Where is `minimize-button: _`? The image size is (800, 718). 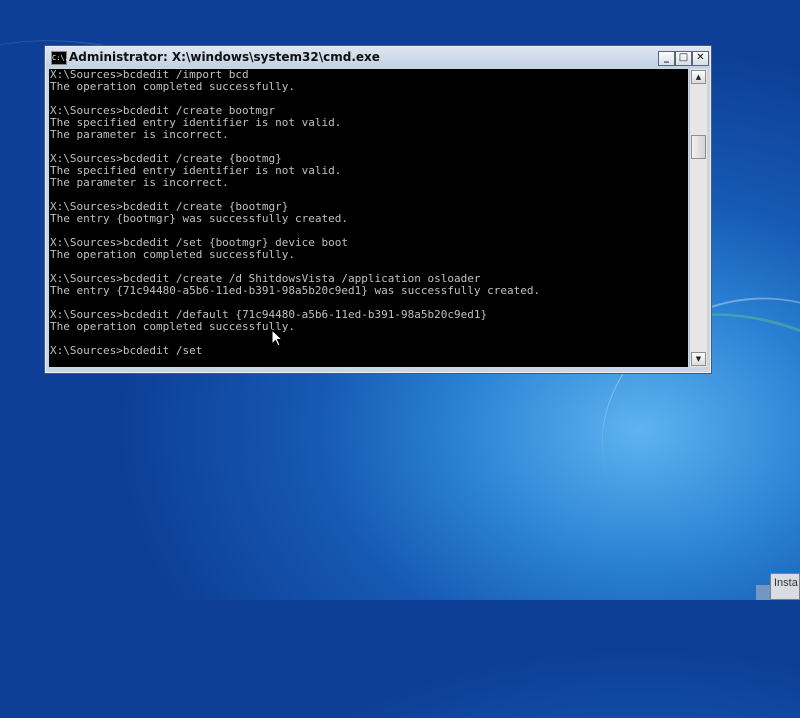 minimize-button: _ is located at coordinates (666, 58).